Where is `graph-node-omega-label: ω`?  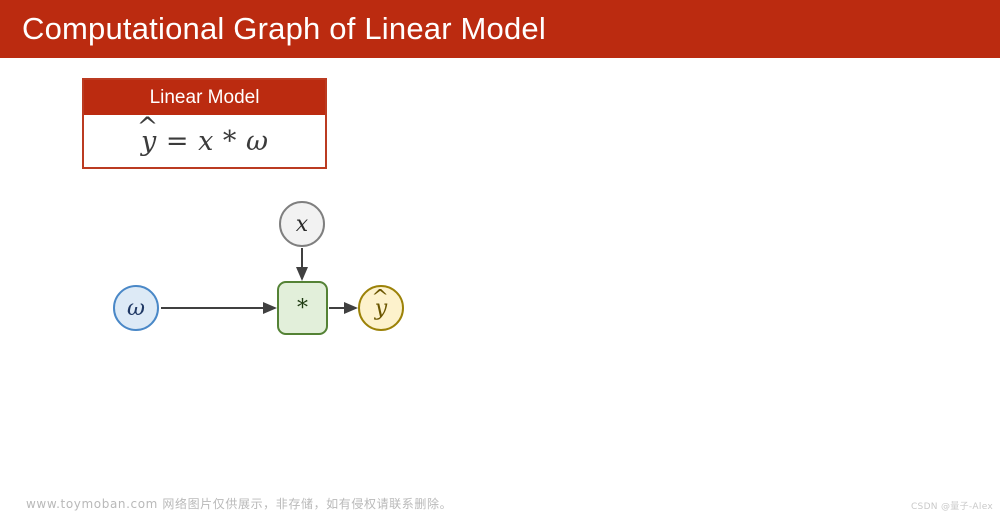
graph-node-omega-label: ω is located at coordinates (136, 308).